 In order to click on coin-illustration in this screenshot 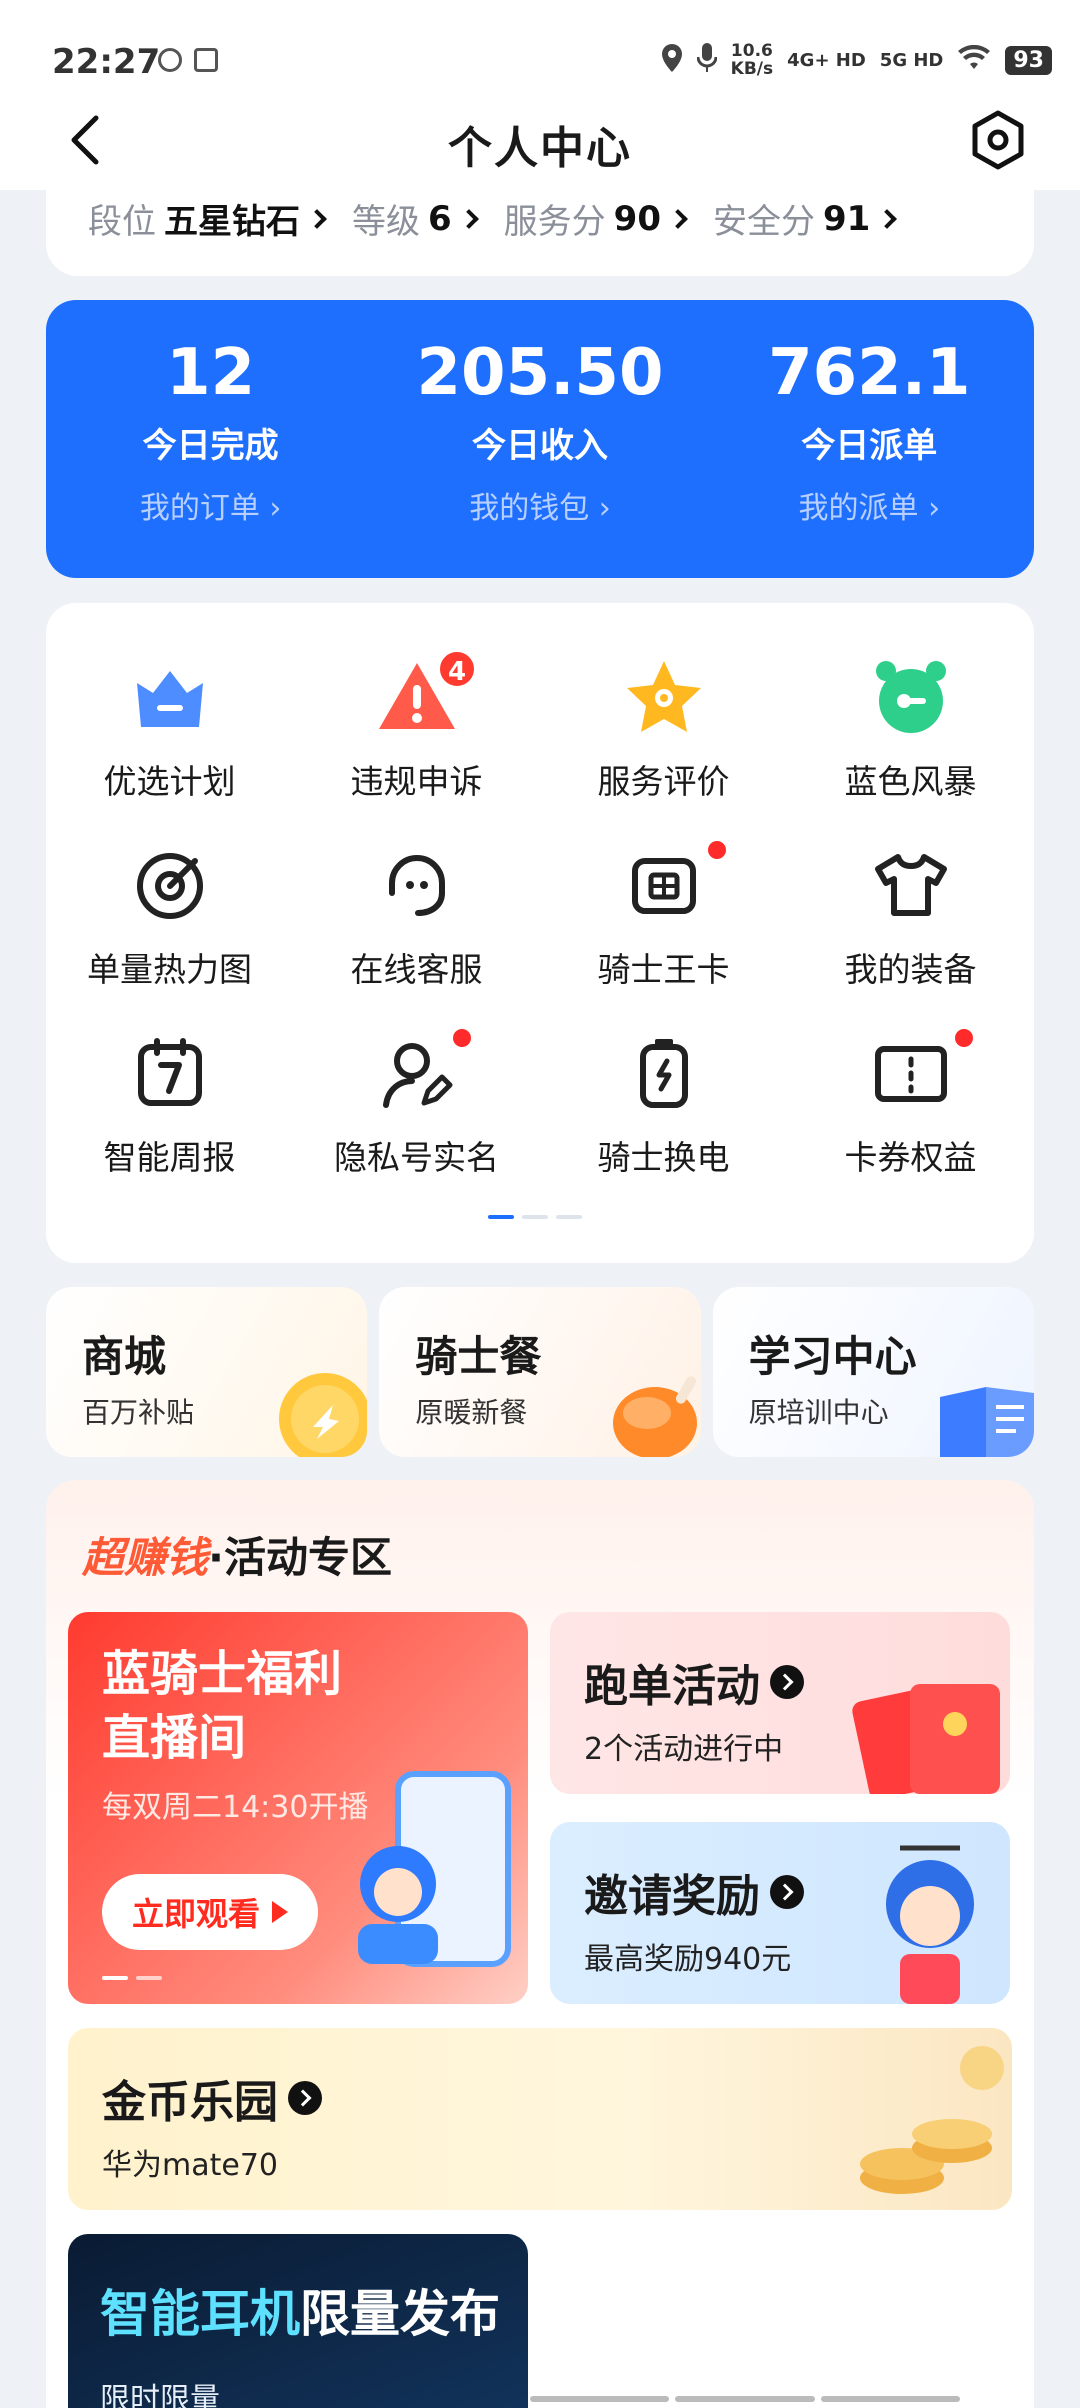, I will do `click(323, 1415)`.